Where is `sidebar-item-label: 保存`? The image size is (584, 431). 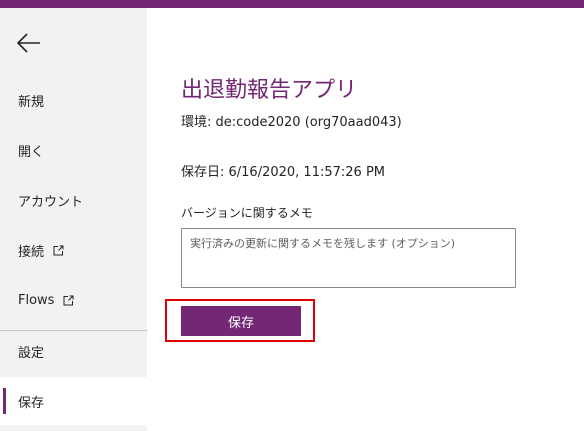 sidebar-item-label: 保存 is located at coordinates (31, 403).